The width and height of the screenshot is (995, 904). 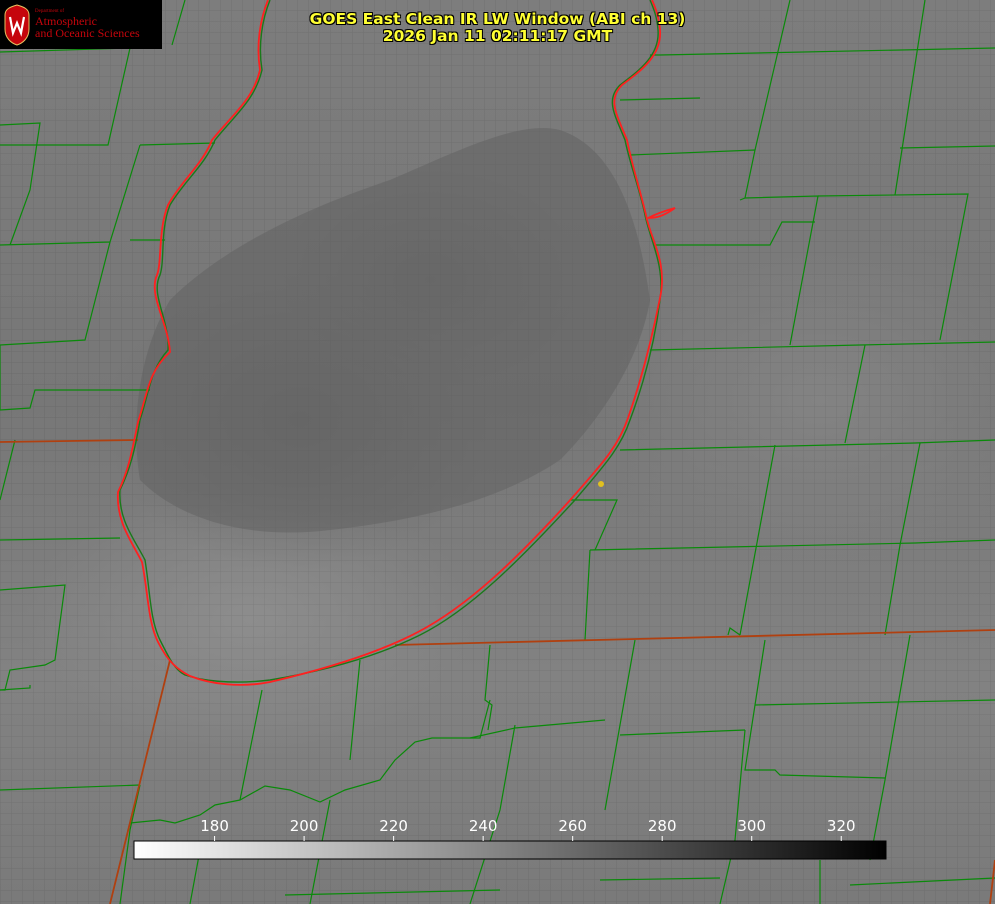 What do you see at coordinates (497, 36) in the screenshot?
I see `title-timestamp: 2026 Jan 11 02:11:17 GMT` at bounding box center [497, 36].